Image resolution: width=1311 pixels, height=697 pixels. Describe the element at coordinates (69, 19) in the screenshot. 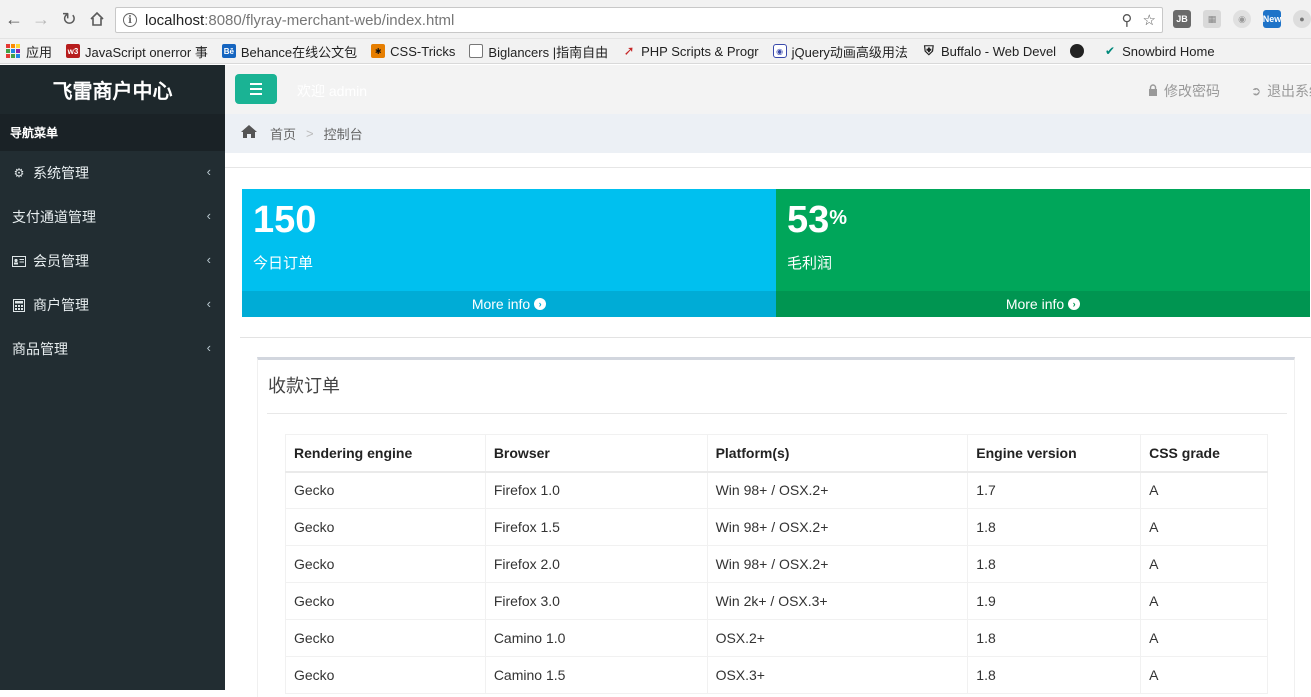

I see `reload-icon: ↻` at that location.